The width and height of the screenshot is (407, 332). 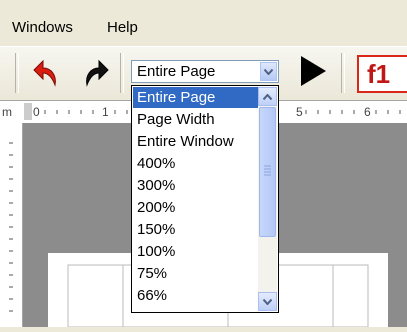 I want to click on menu-bar: Windows Help, so click(x=203, y=23).